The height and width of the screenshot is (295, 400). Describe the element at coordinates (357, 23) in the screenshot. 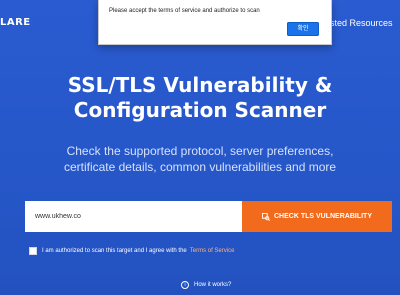

I see `nav-link-trusted-resources: rusted Resources` at that location.